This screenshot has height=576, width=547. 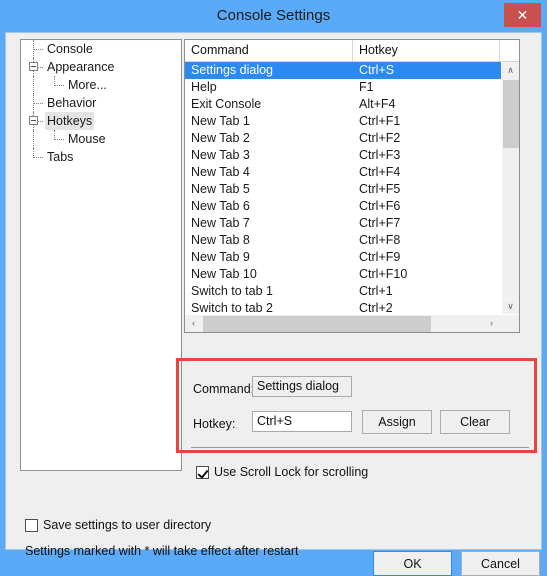 What do you see at coordinates (343, 87) in the screenshot?
I see `list-item: Help F1` at bounding box center [343, 87].